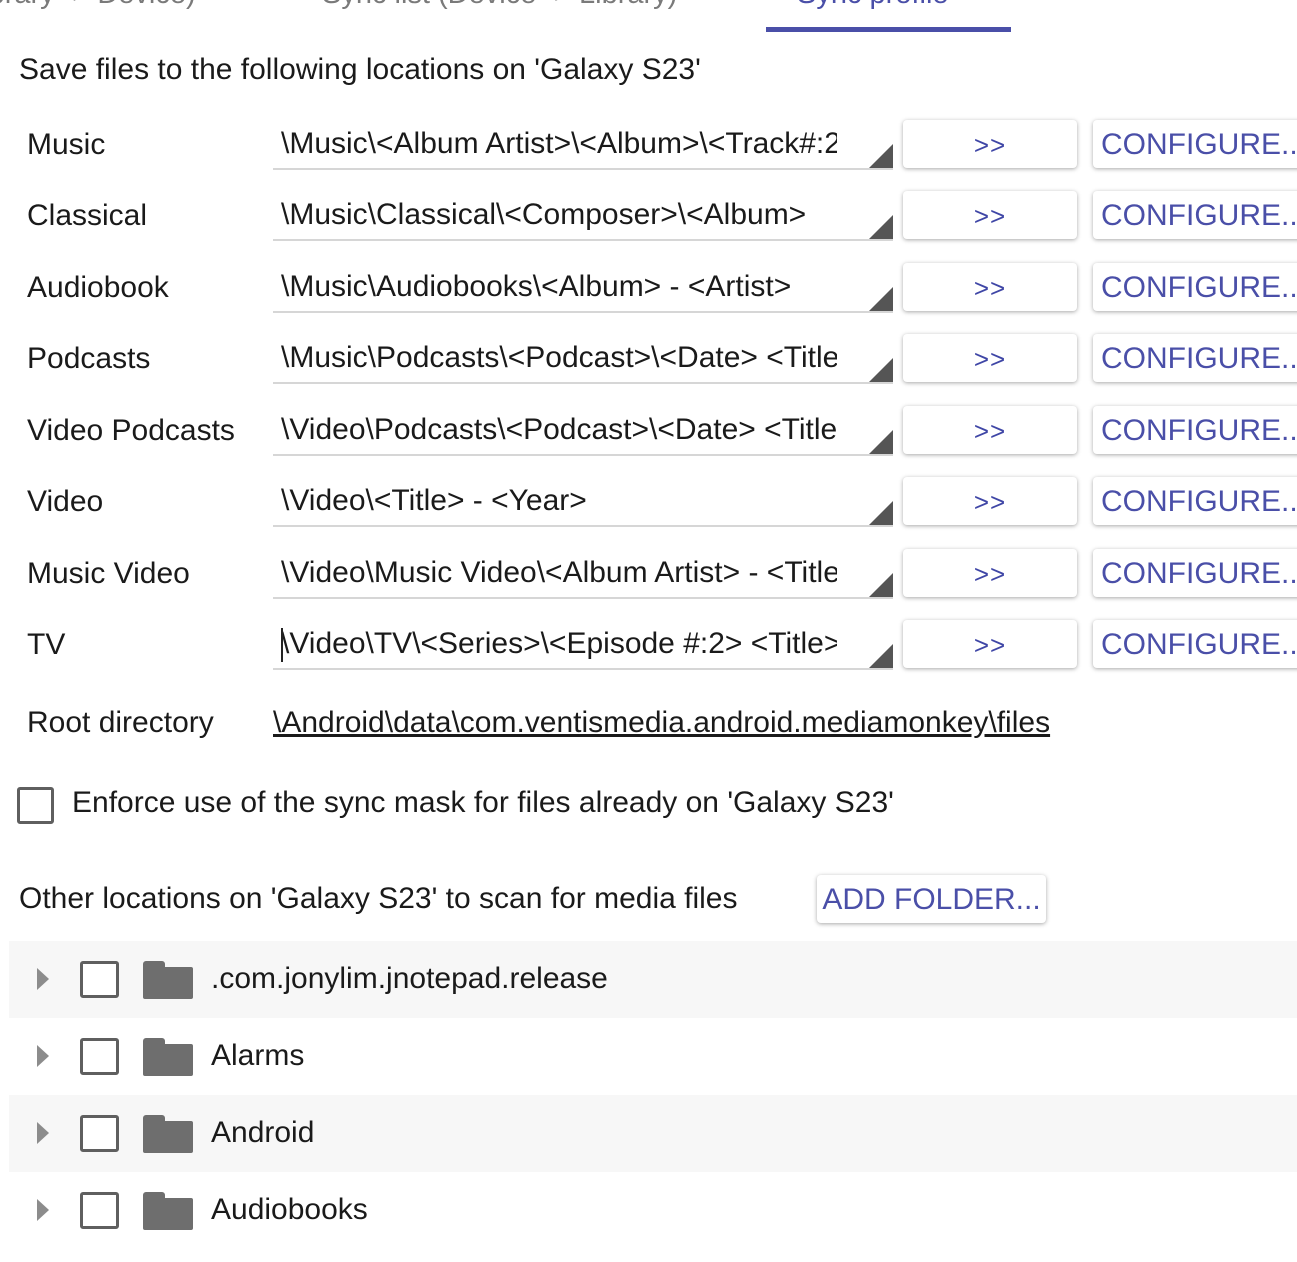 The height and width of the screenshot is (1262, 1297). I want to click on root-directory-label: Root directory, so click(120, 722).